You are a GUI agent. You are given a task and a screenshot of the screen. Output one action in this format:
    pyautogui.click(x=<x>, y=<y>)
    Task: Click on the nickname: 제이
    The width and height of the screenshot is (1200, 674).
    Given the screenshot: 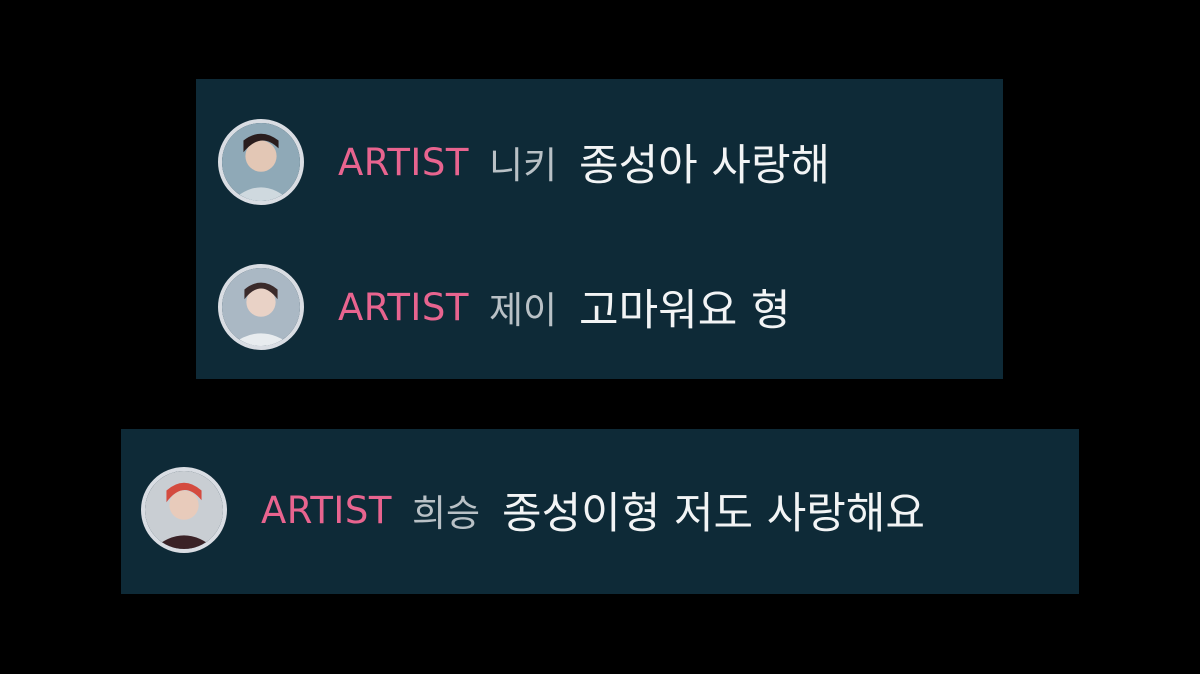 What is the action you would take?
    pyautogui.click(x=523, y=307)
    